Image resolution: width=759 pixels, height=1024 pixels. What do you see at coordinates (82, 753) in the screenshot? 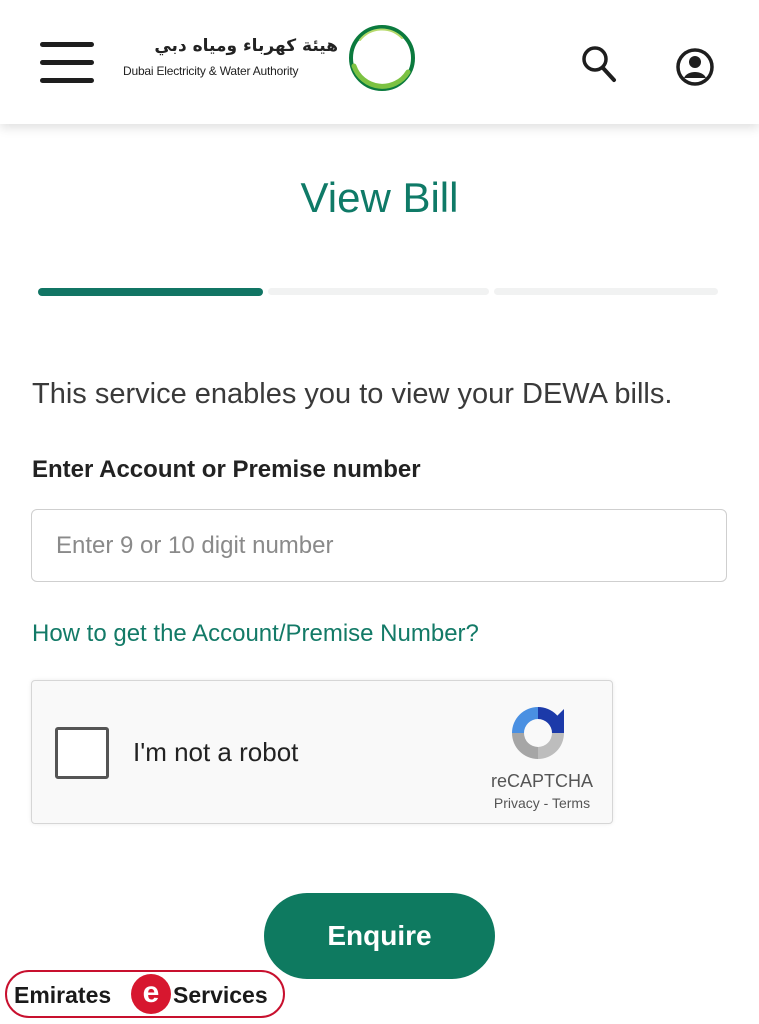
I see `recaptcha-checkbox` at bounding box center [82, 753].